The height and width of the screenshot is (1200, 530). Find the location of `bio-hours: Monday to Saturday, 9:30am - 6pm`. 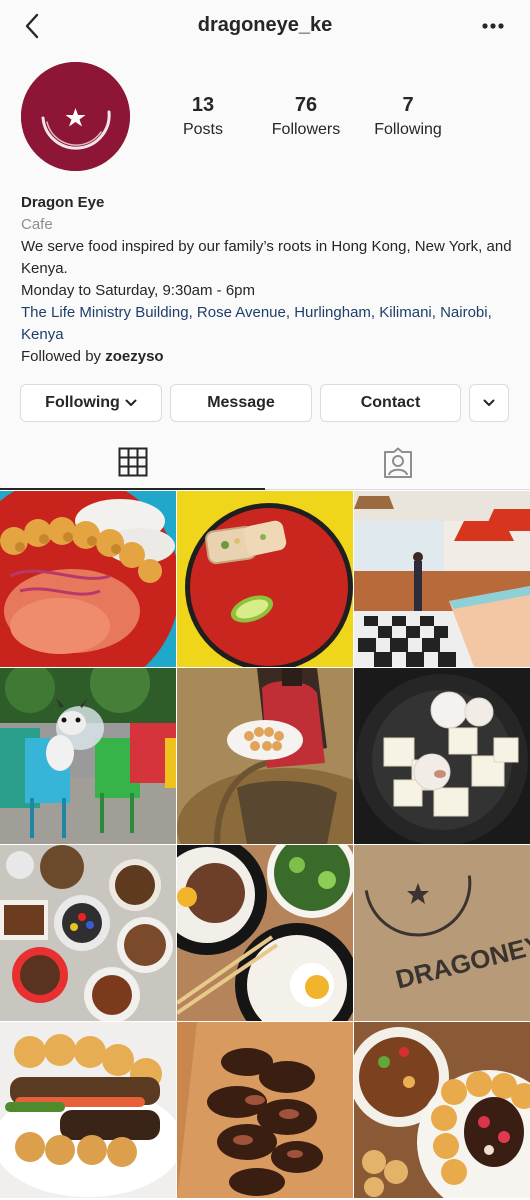

bio-hours: Monday to Saturday, 9:30am - 6pm is located at coordinates (138, 290).